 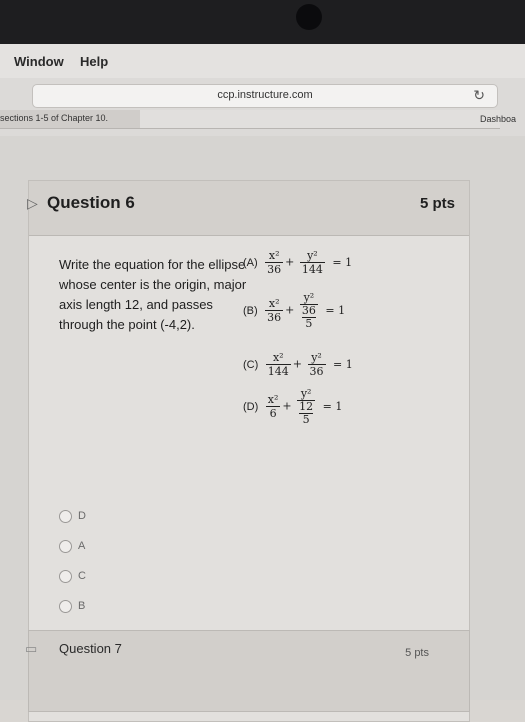 What do you see at coordinates (278, 358) in the screenshot?
I see `option-c-x2: x²` at bounding box center [278, 358].